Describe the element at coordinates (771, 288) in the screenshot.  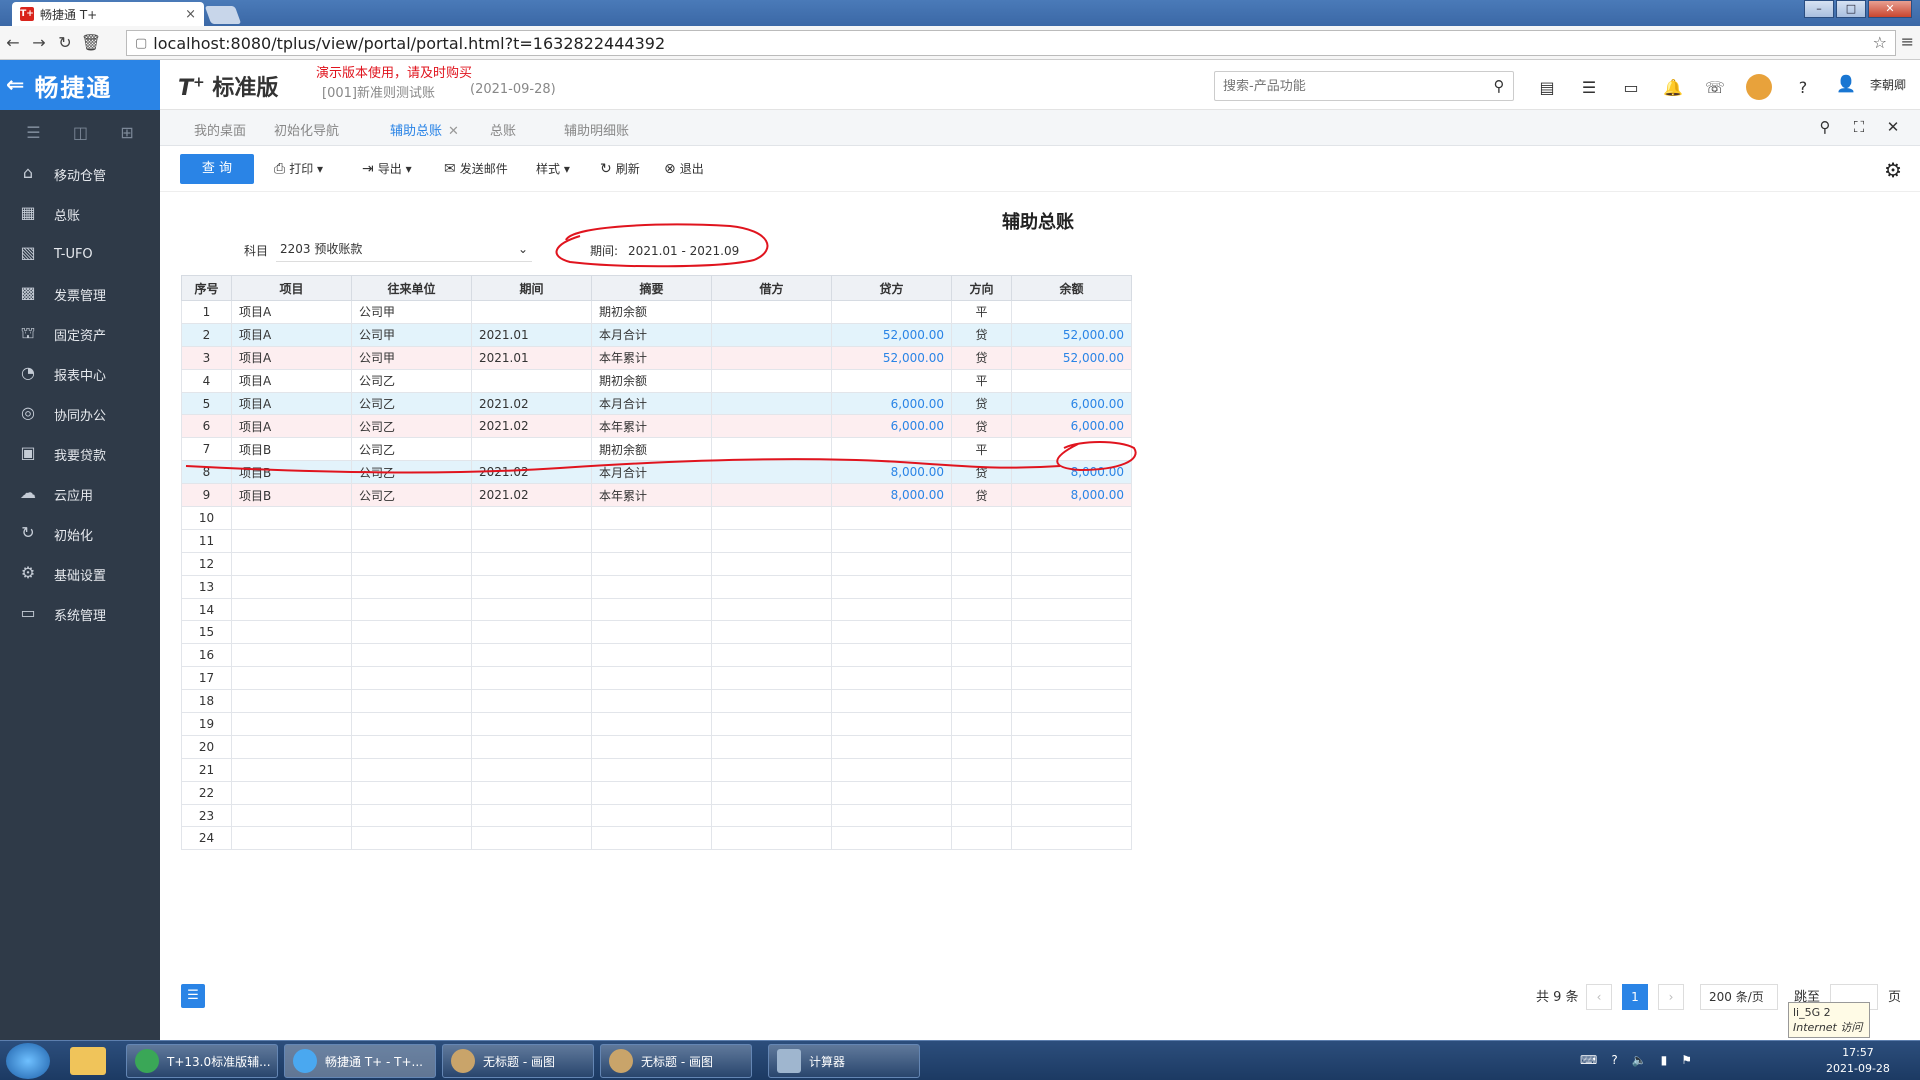
I see `col-debit: 借方` at that location.